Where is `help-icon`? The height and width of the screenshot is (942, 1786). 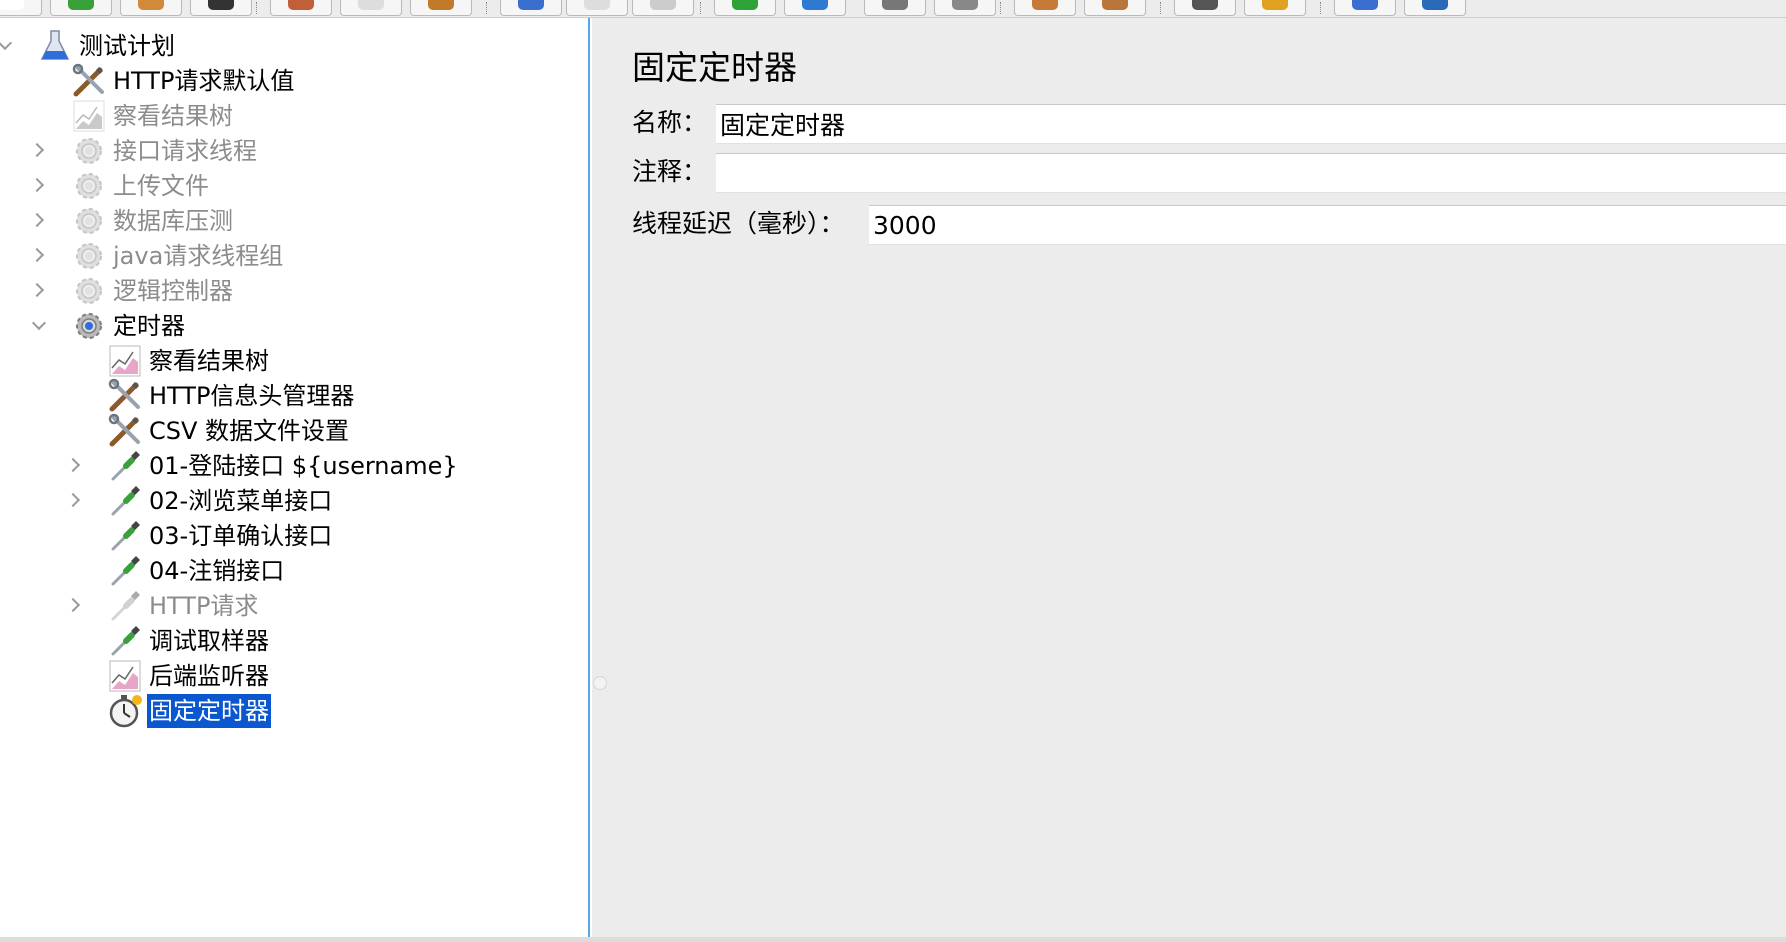
help-icon is located at coordinates (1435, 5).